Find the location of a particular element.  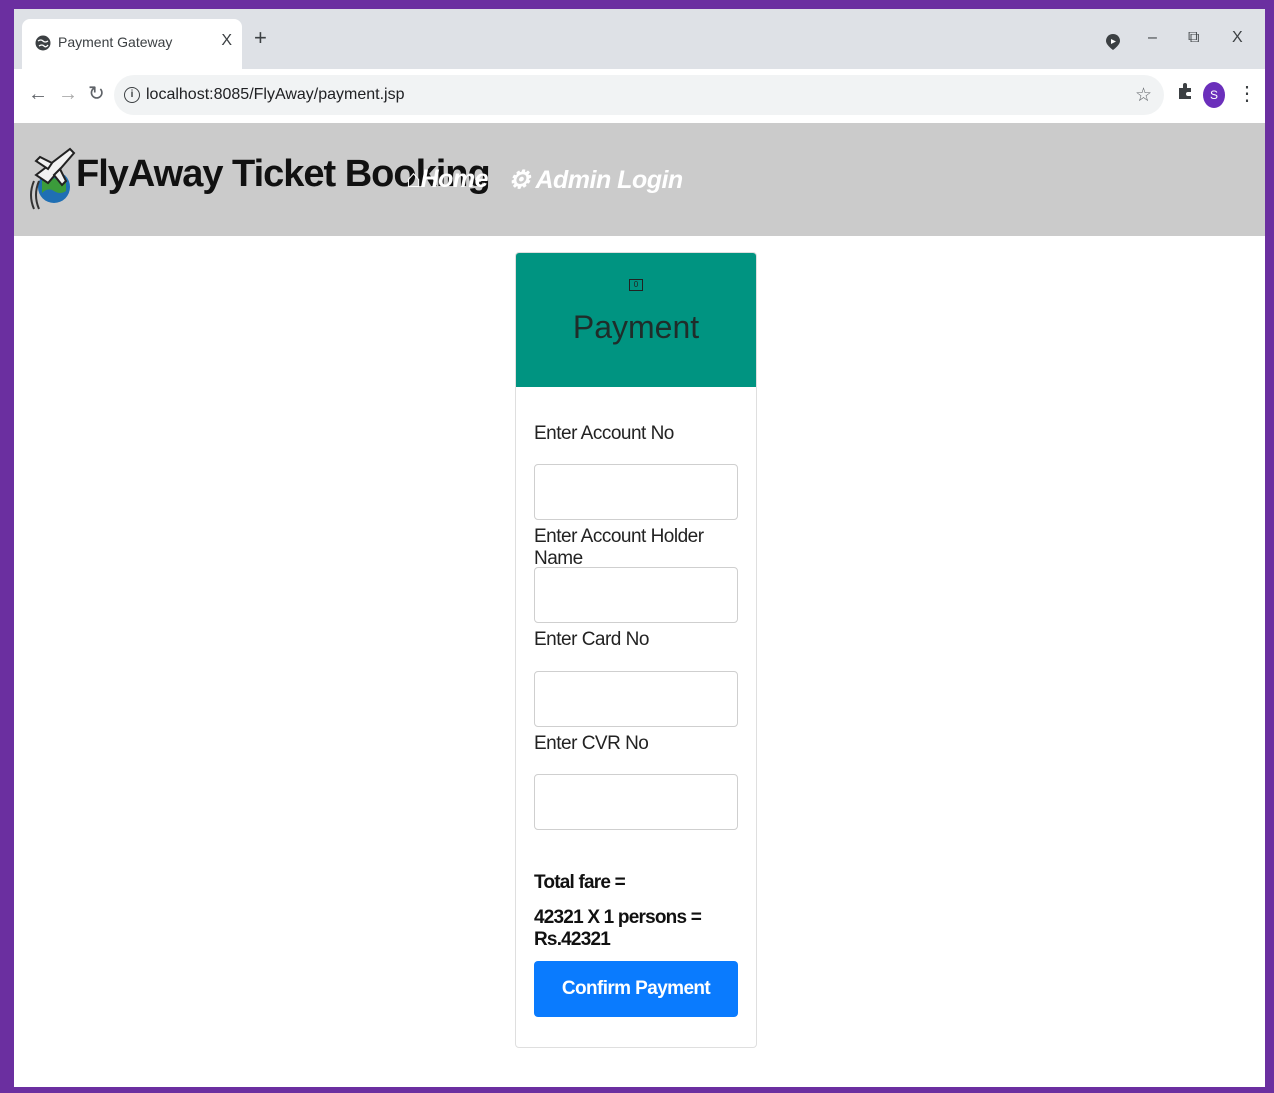

home-icon: ⌂ is located at coordinates (413, 179).